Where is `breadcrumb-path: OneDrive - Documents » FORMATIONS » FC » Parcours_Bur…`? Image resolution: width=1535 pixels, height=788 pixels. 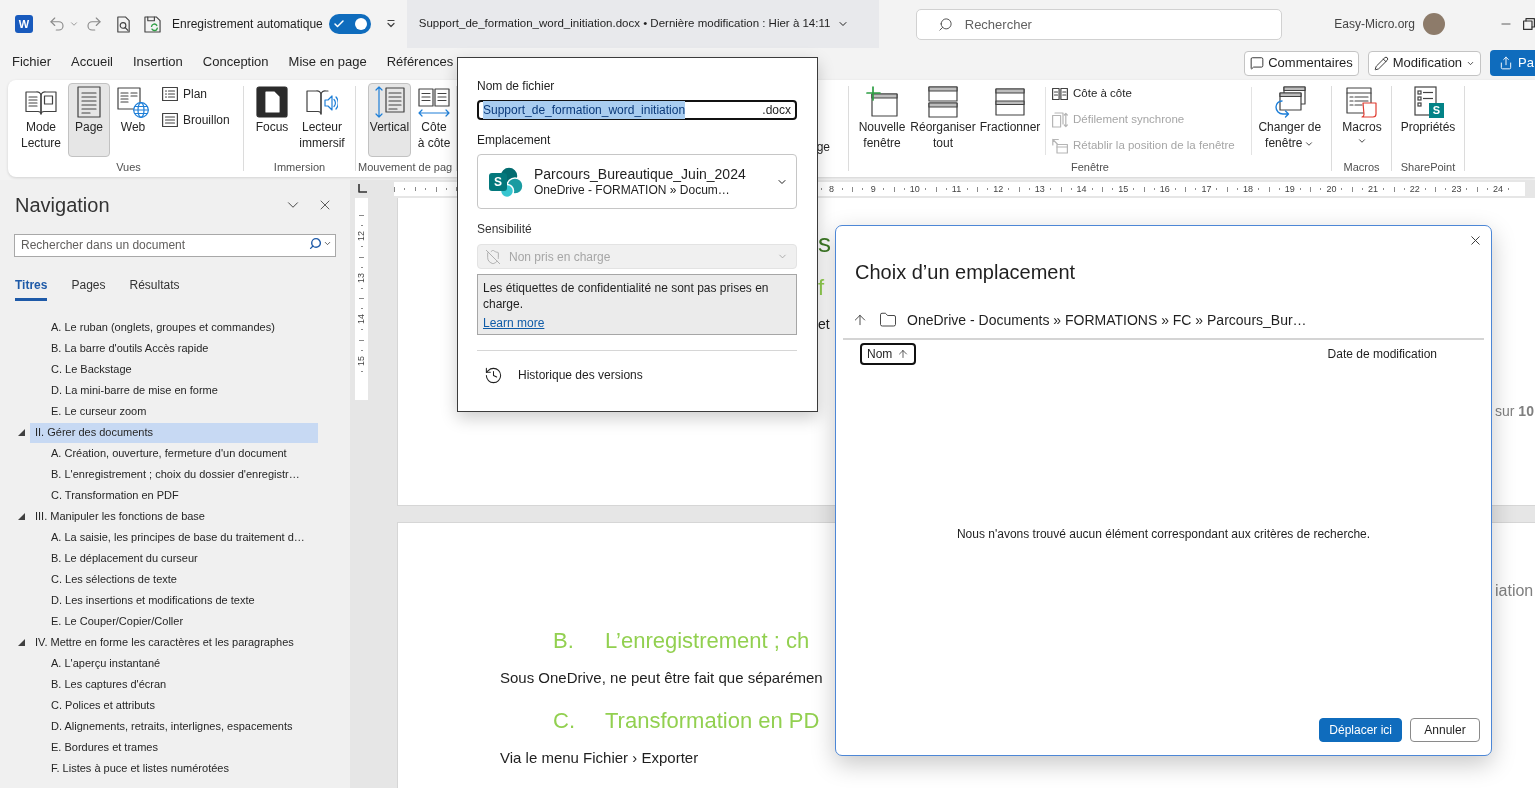
breadcrumb-path: OneDrive - Documents » FORMATIONS » FC » Parcours_Bur… is located at coordinates (1107, 320).